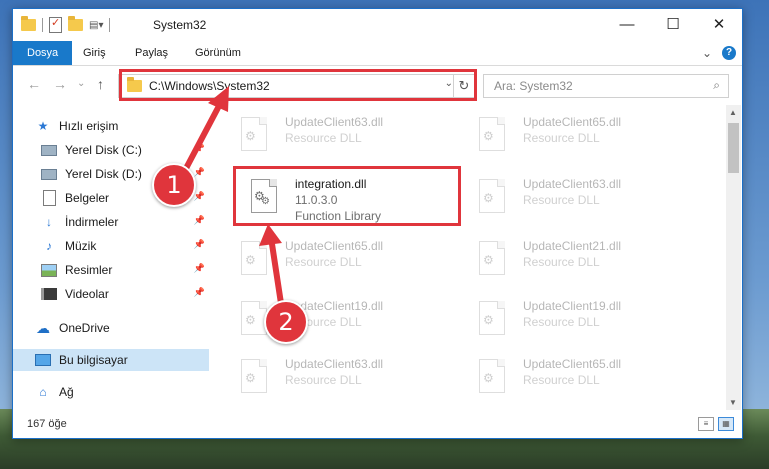  Describe the element at coordinates (272, 268) in the screenshot. I see `arrow-to-file` at that location.